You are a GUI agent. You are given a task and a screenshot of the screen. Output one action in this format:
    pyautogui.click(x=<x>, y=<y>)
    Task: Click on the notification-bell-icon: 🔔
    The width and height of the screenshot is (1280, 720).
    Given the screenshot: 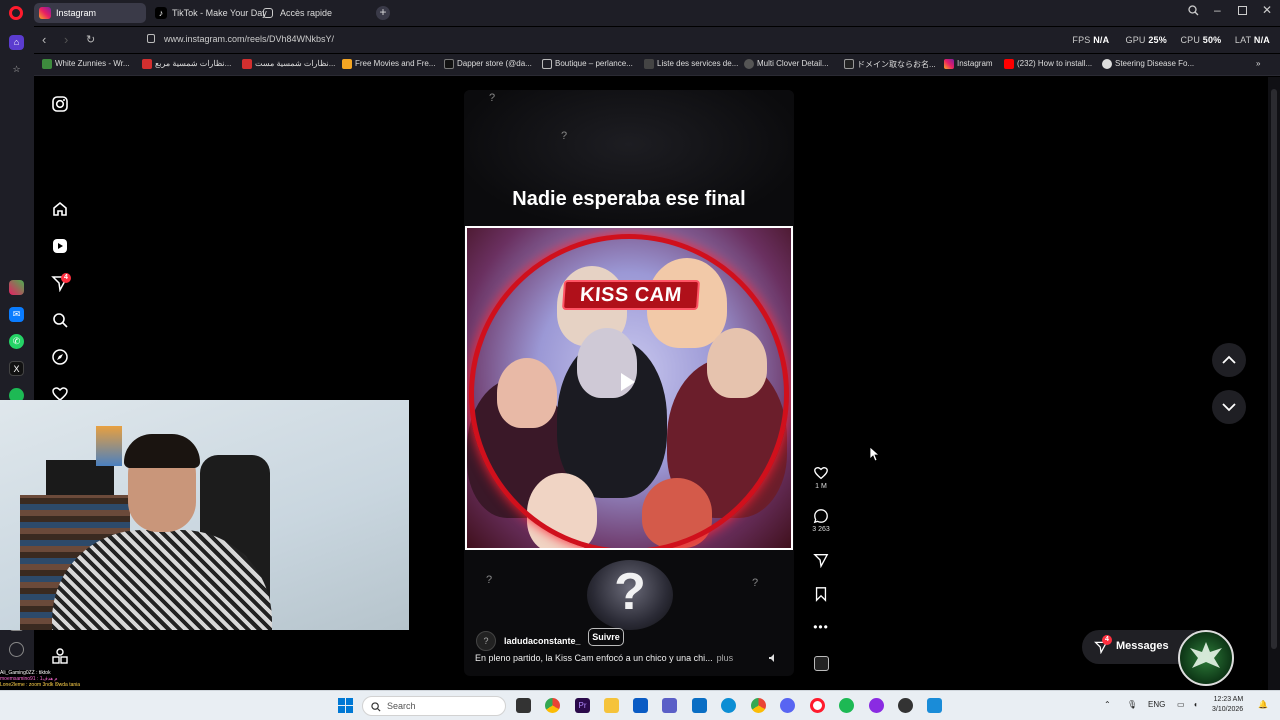 What is the action you would take?
    pyautogui.click(x=1263, y=704)
    